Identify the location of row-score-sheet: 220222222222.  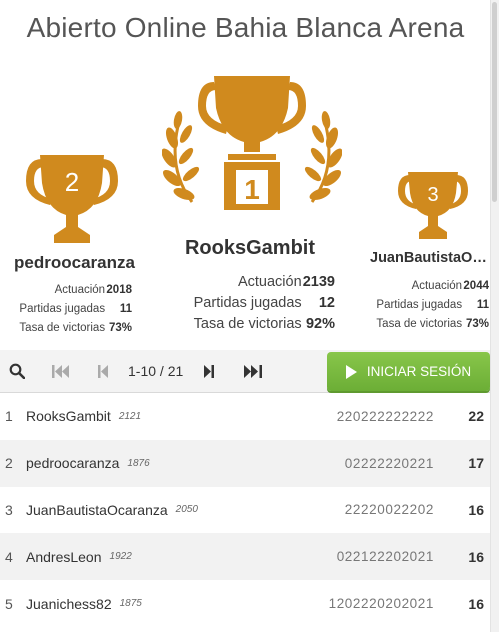
(385, 416).